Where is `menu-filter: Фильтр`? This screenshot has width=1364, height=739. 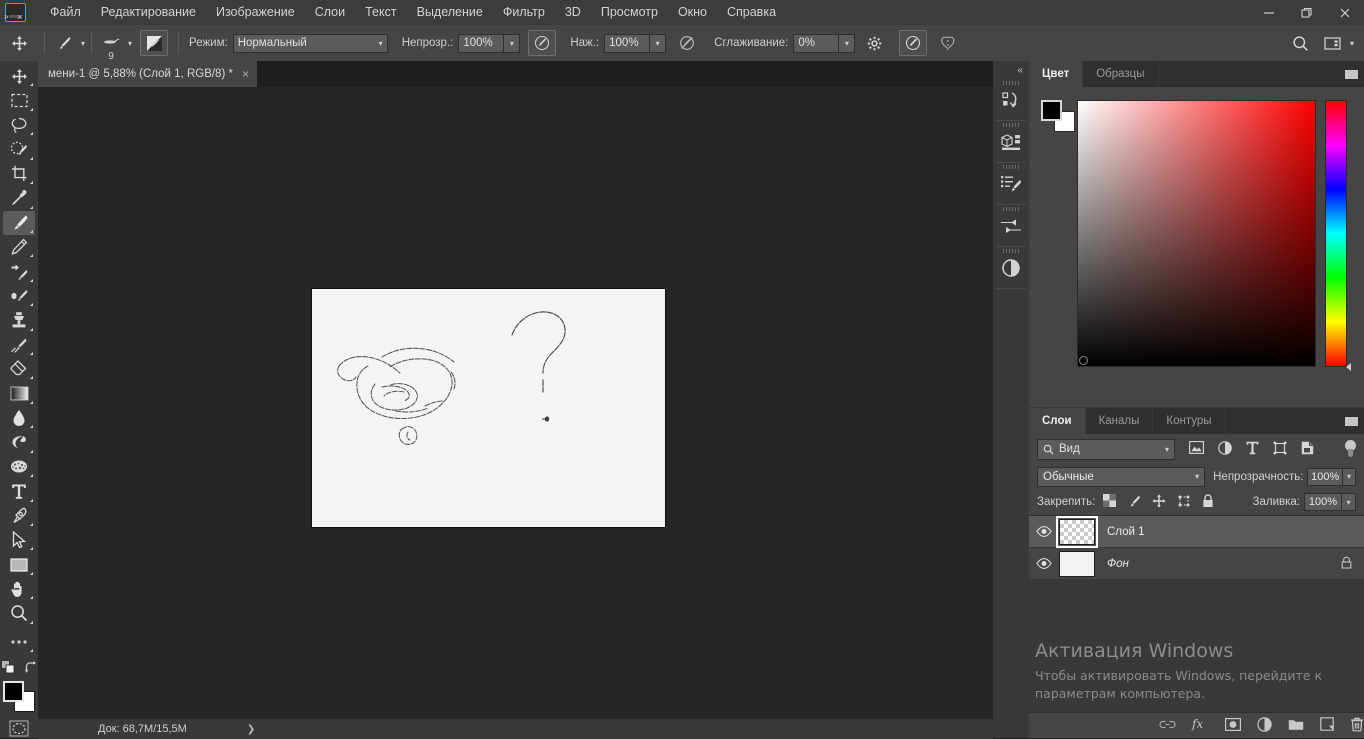 menu-filter: Фильтр is located at coordinates (524, 12).